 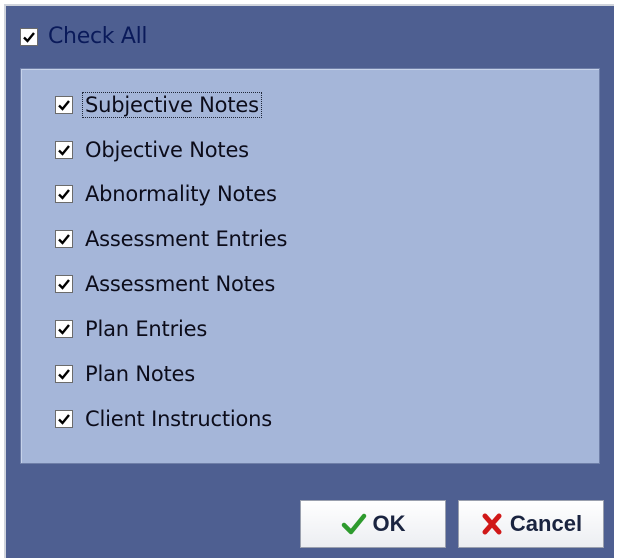 I want to click on option-label: Objective Notes, so click(x=167, y=150).